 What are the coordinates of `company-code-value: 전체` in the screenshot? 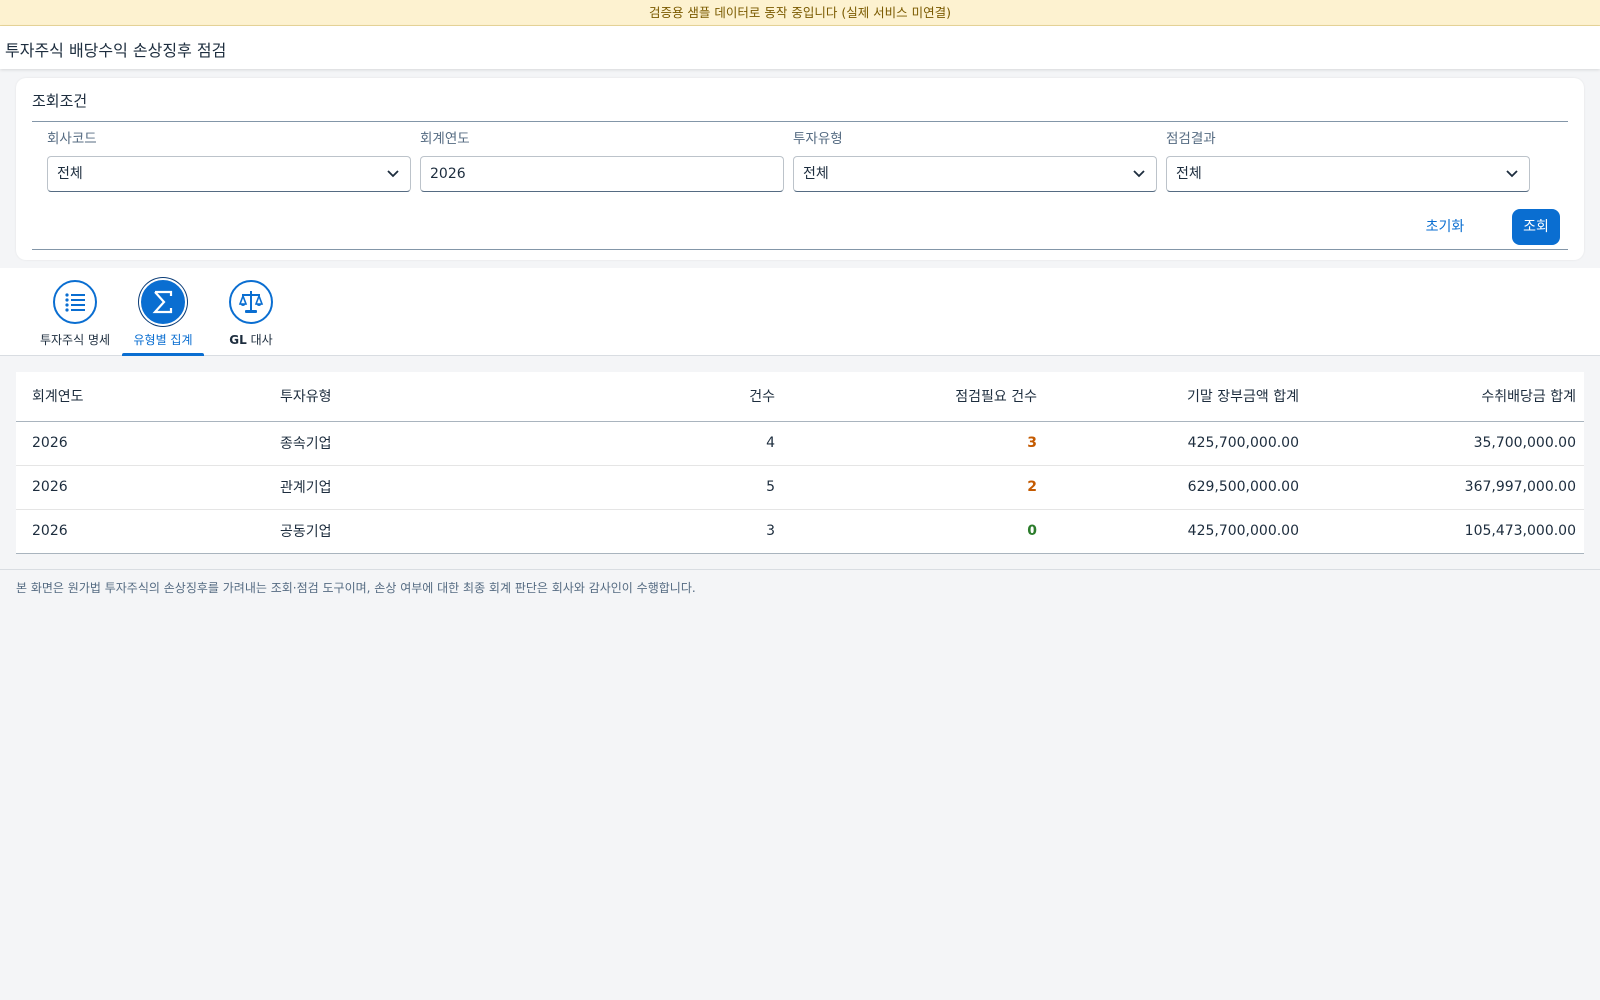 It's located at (70, 174).